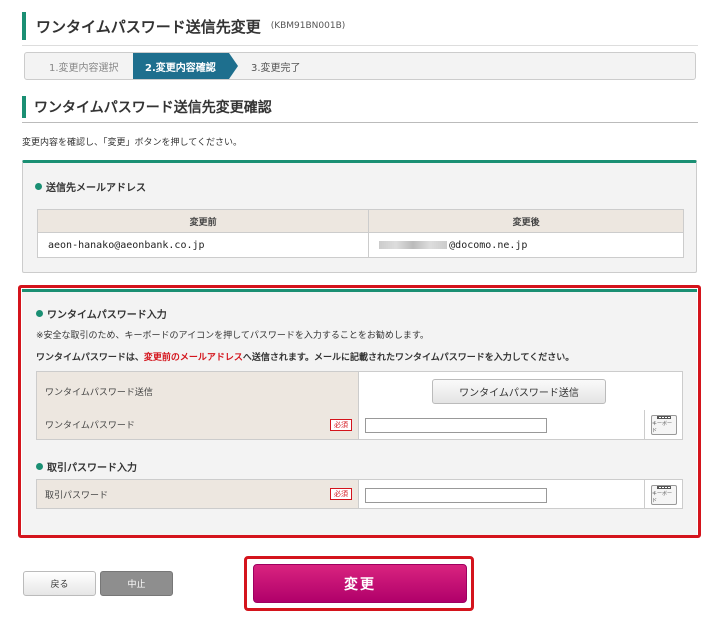  Describe the element at coordinates (84, 68) in the screenshot. I see `step-1: 1.変更内容選択` at that location.